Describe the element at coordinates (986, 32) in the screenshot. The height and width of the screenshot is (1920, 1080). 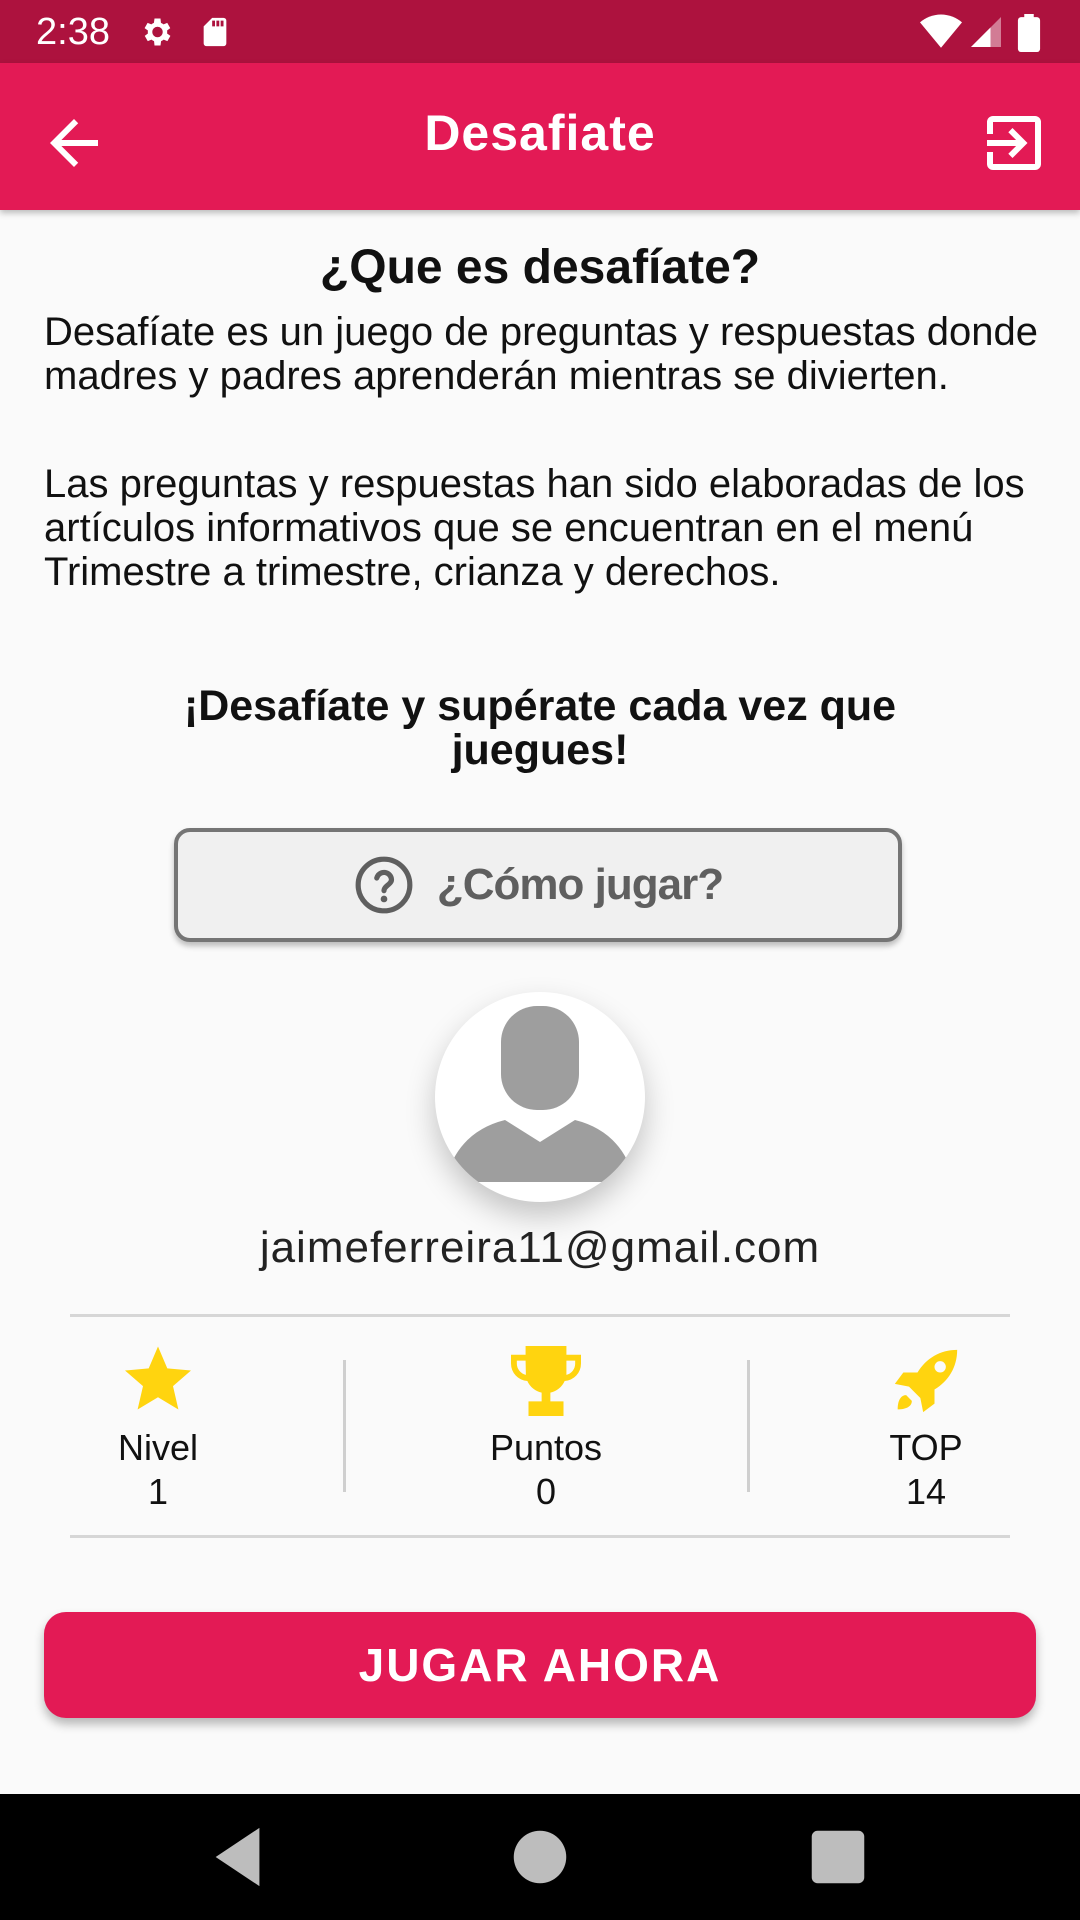
I see `signal-icon` at that location.